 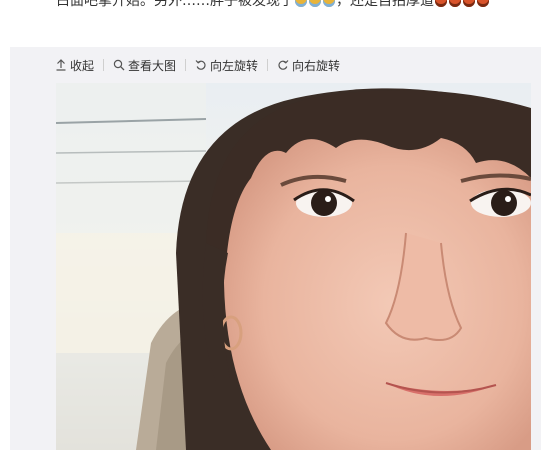 I want to click on rotate-left-icon, so click(x=201, y=65).